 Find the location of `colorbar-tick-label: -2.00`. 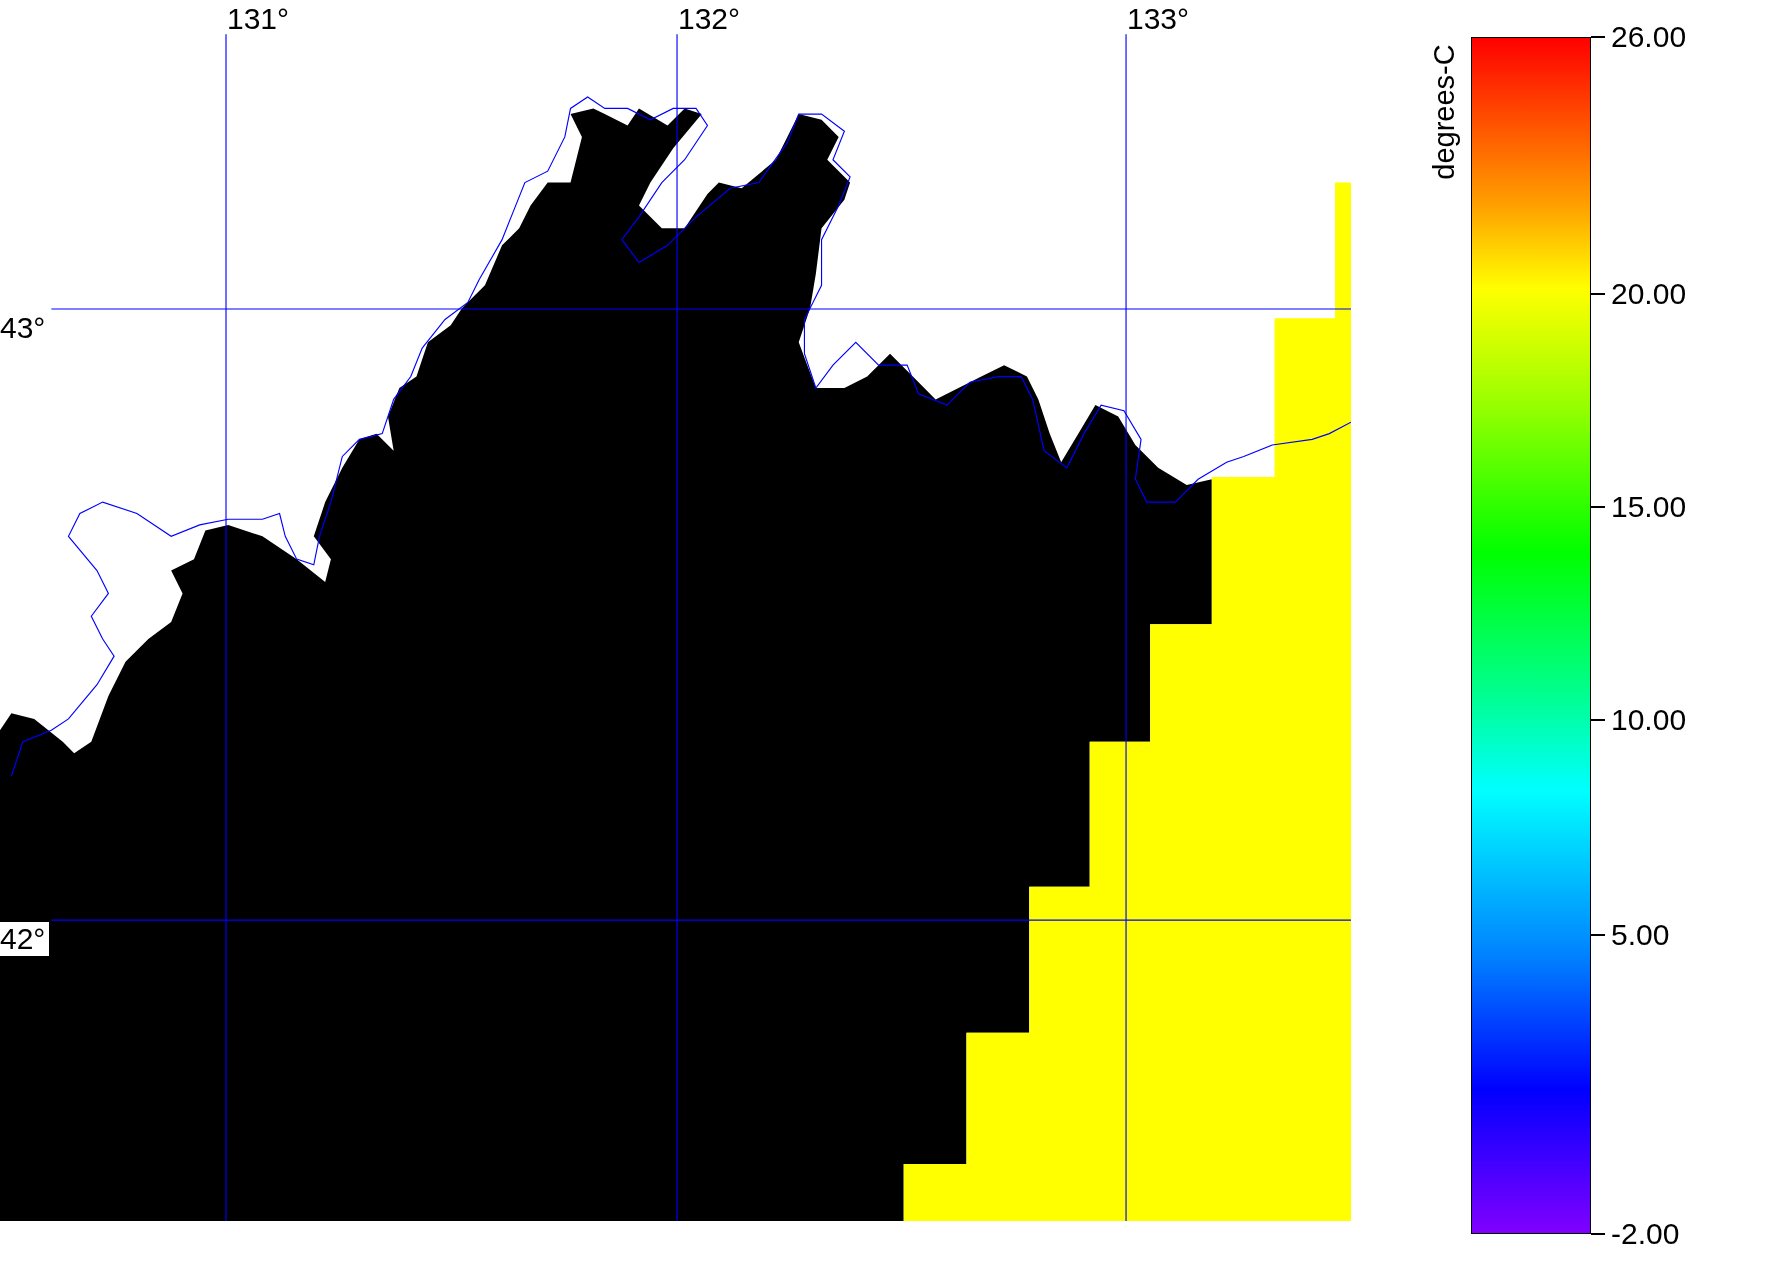

colorbar-tick-label: -2.00 is located at coordinates (1645, 1234).